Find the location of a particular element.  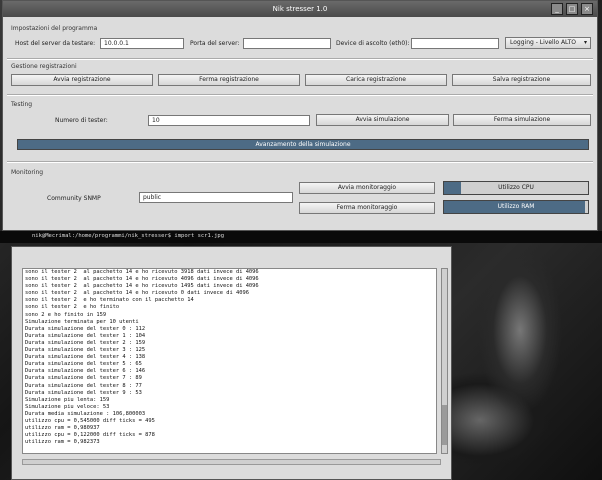

community-label: Community SNMP is located at coordinates (74, 198).